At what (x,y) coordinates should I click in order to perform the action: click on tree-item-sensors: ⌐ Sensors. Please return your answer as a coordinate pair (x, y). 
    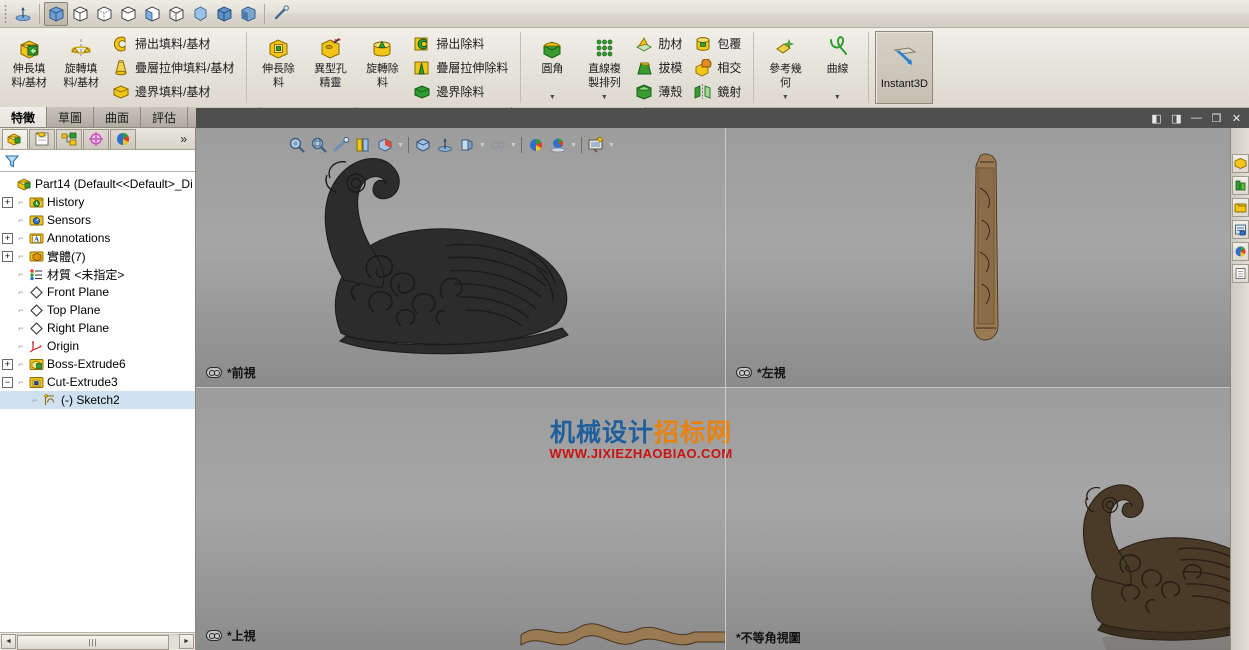
    Looking at the image, I should click on (97, 220).